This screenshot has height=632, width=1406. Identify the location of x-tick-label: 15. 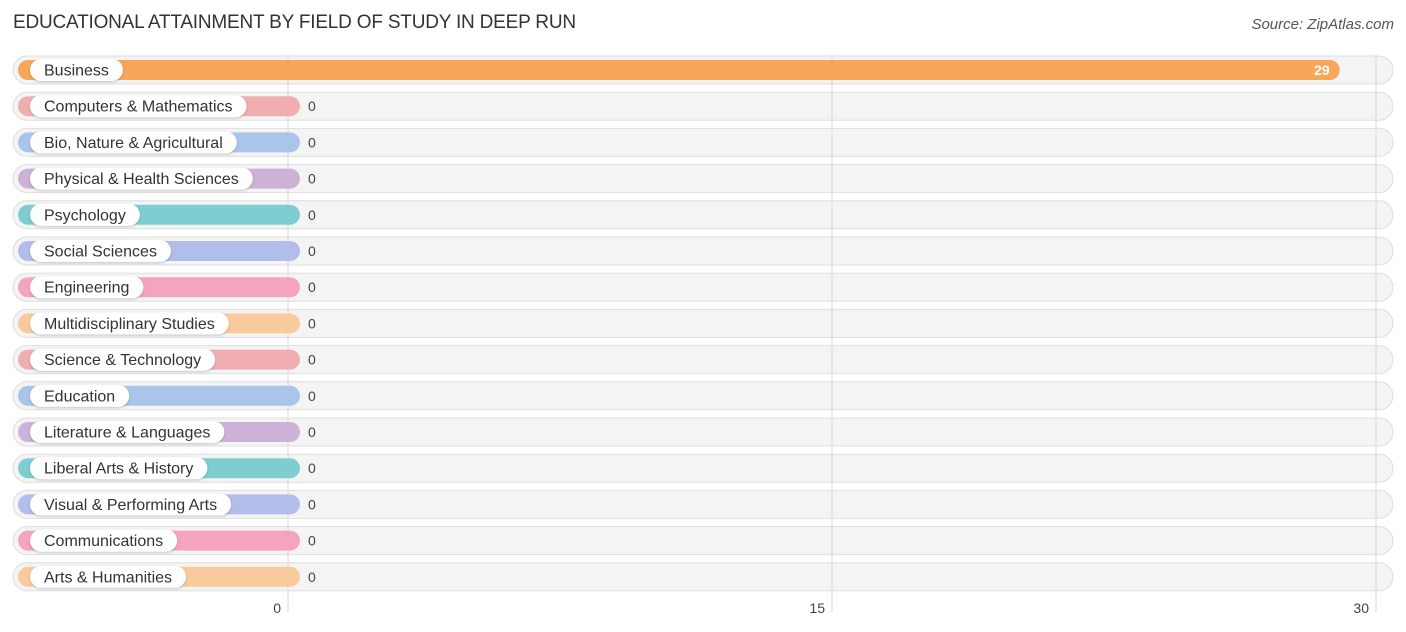
(817, 608).